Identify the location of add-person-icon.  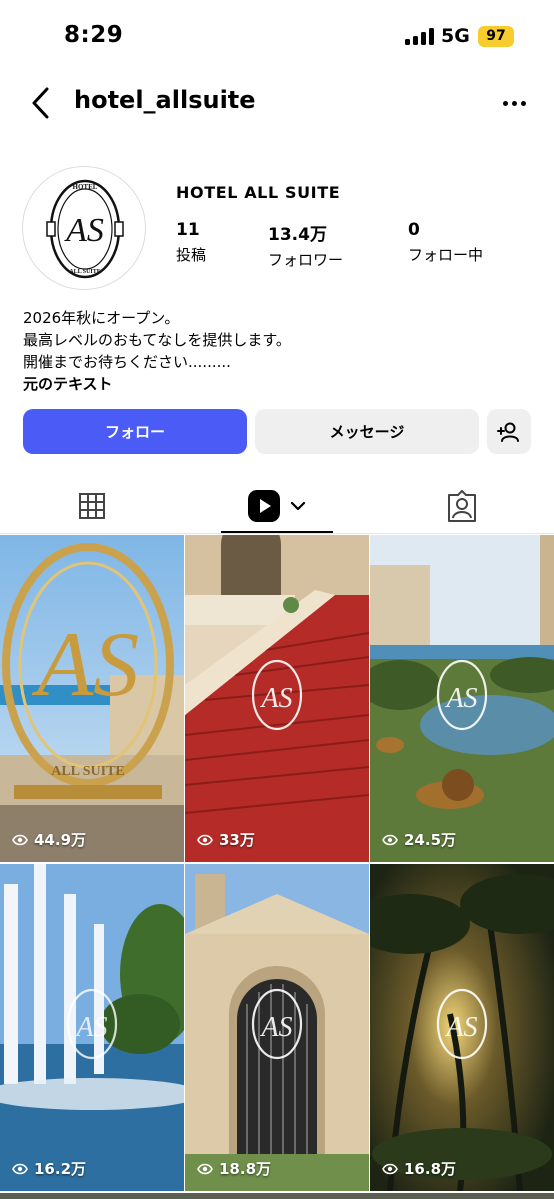
(508, 432).